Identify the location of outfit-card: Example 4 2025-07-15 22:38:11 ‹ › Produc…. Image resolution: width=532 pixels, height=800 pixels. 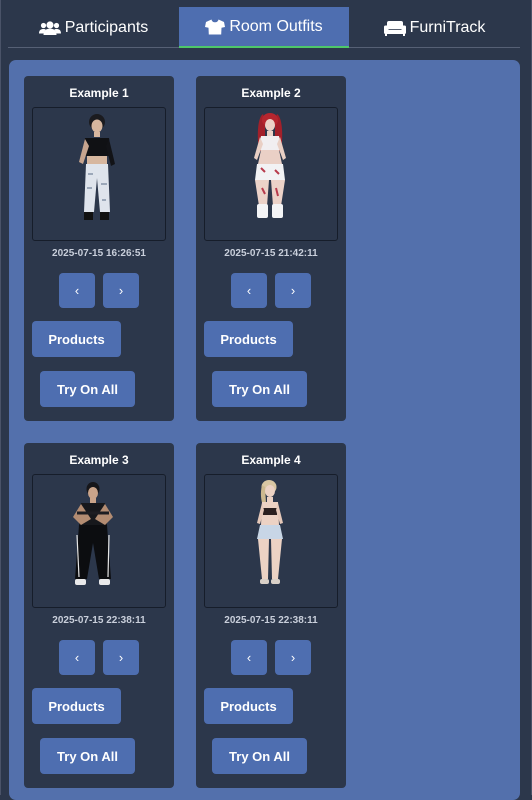
(271, 615).